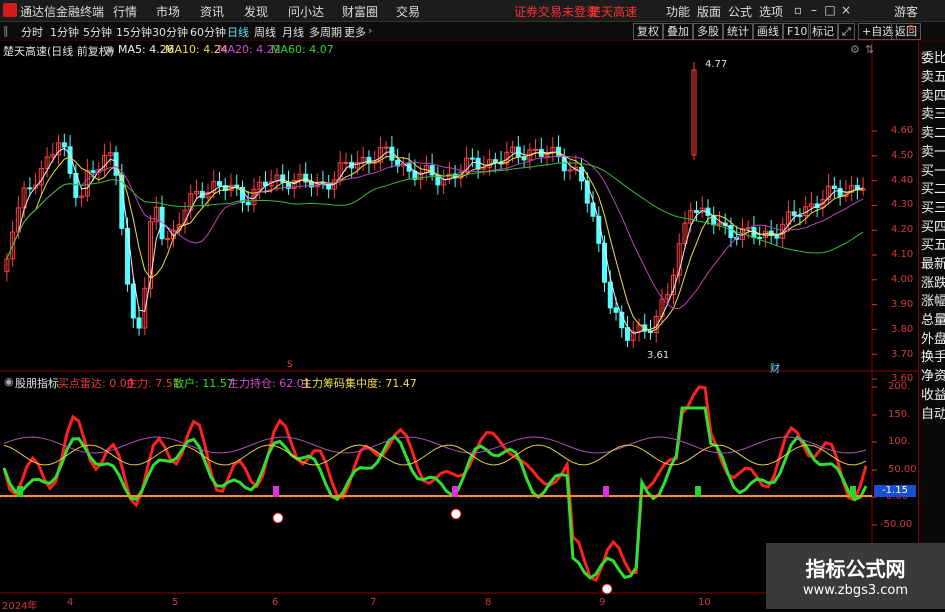 This screenshot has height=612, width=945. What do you see at coordinates (899, 414) in the screenshot?
I see `indicator-tick: 150.` at bounding box center [899, 414].